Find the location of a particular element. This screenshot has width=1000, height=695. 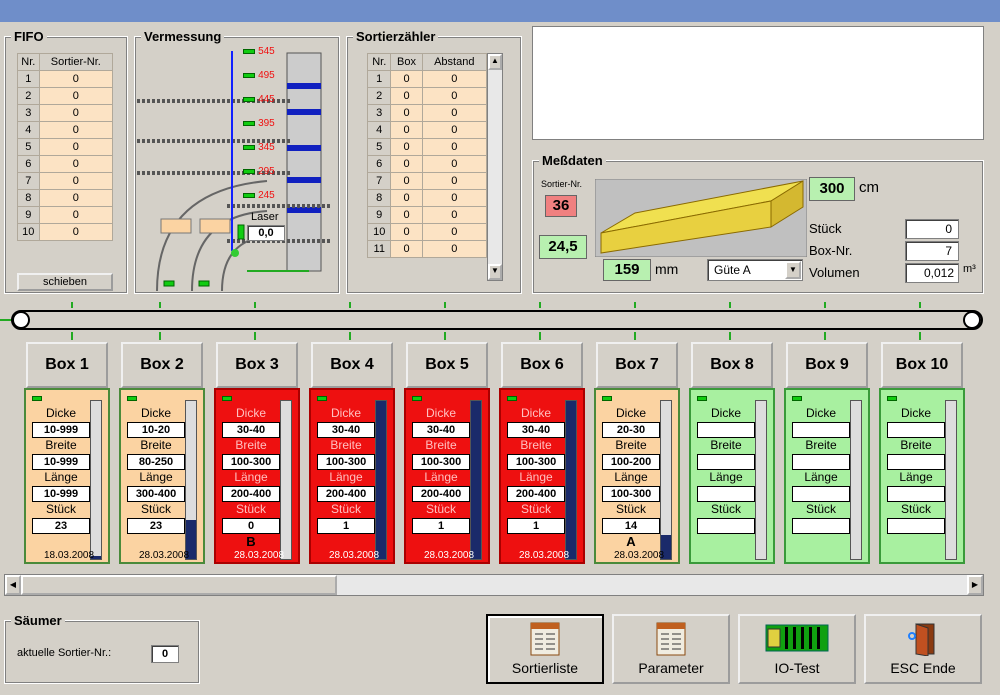

iotest-button: IO-Test is located at coordinates (797, 649).